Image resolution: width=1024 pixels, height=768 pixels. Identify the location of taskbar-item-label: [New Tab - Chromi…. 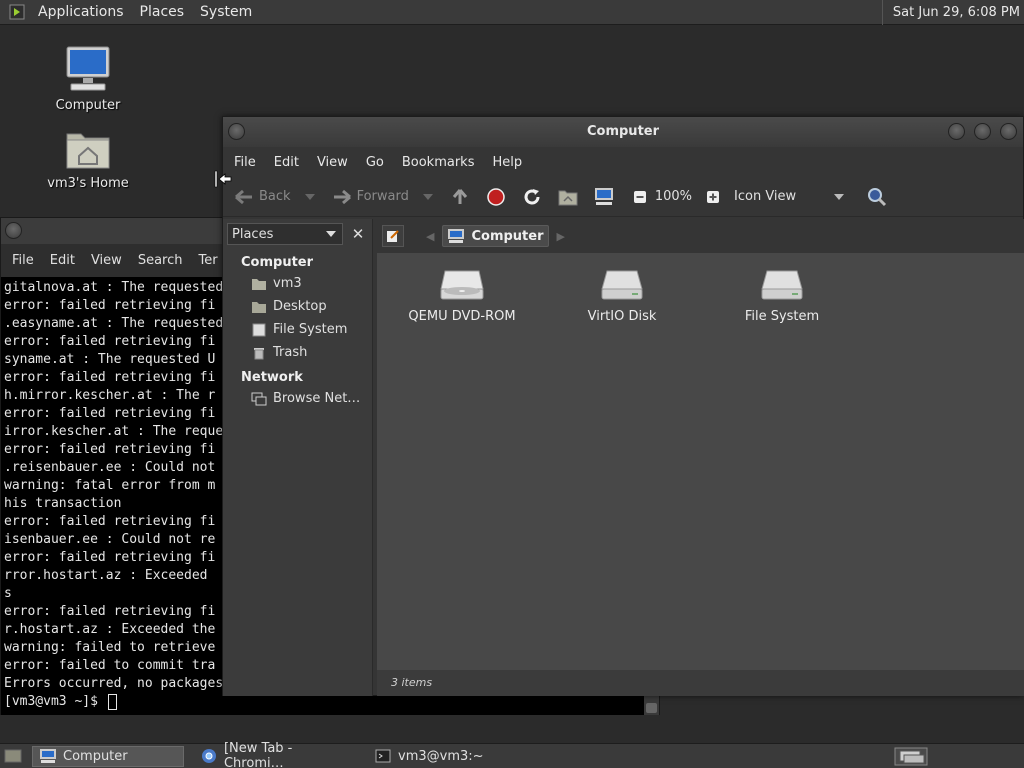
(258, 754).